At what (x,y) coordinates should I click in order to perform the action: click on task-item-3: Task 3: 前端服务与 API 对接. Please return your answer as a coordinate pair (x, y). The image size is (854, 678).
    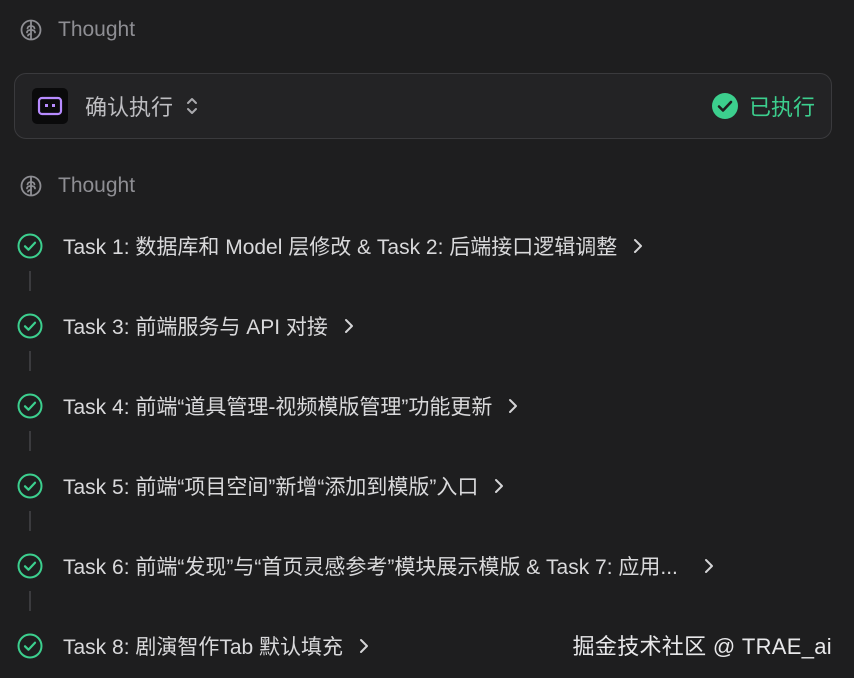
    Looking at the image, I should click on (185, 326).